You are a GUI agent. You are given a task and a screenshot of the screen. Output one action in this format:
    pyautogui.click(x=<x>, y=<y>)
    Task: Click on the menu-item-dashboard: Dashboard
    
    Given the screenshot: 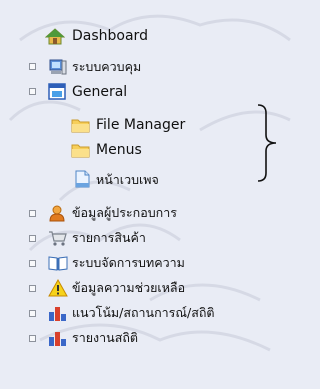 What is the action you would take?
    pyautogui.click(x=96, y=36)
    